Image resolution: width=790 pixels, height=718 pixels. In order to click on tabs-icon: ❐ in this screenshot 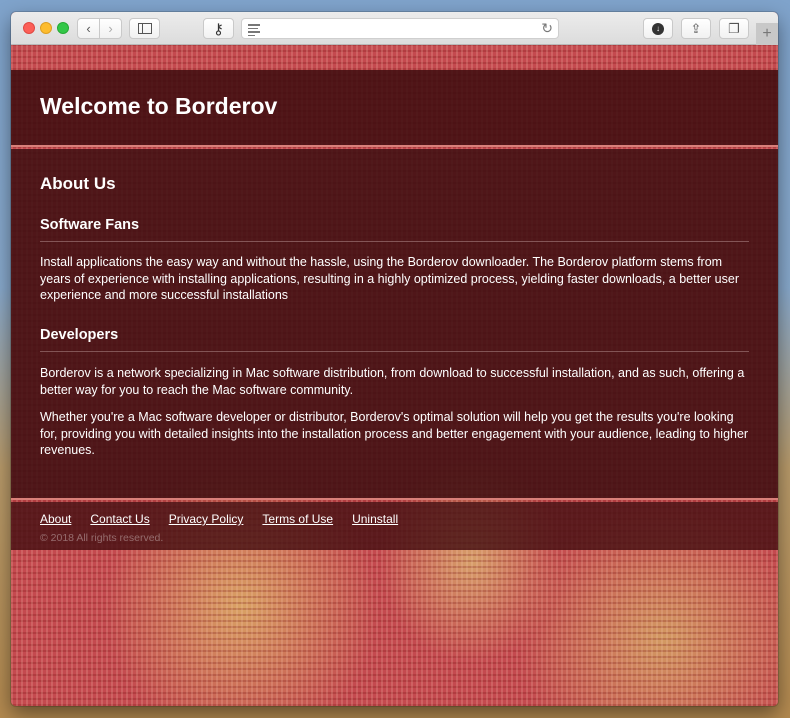, I will do `click(734, 28)`.